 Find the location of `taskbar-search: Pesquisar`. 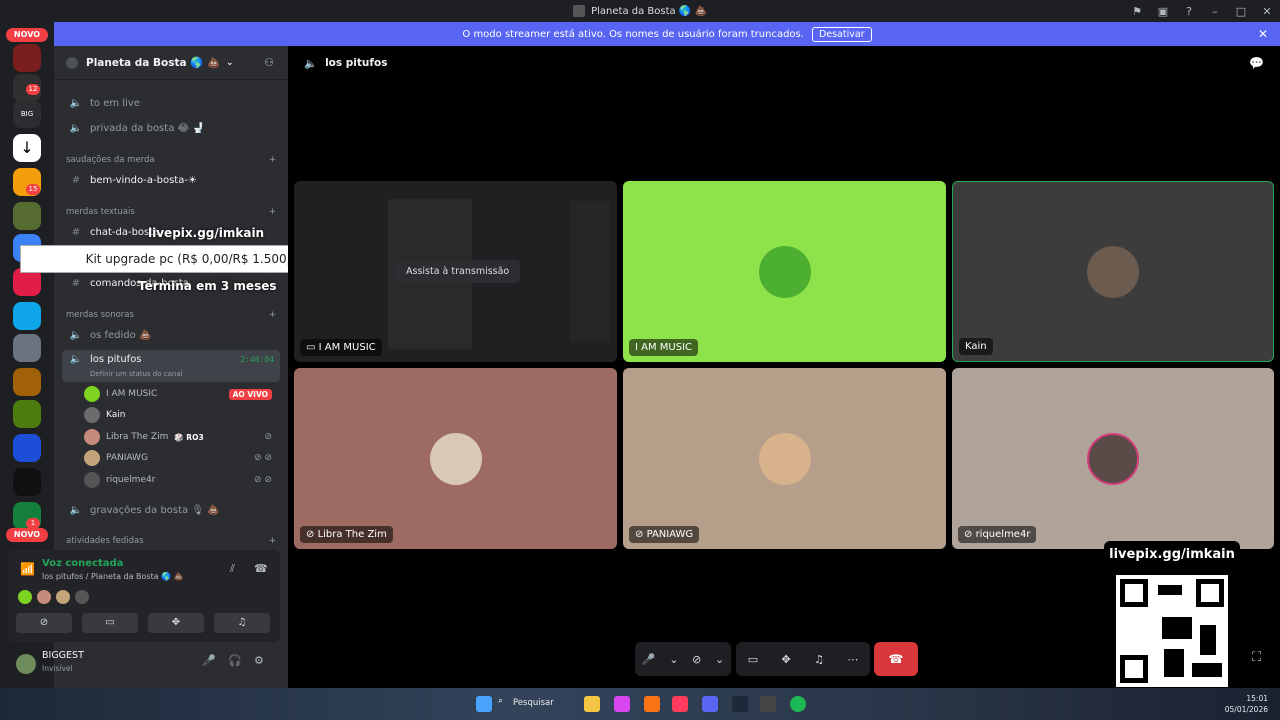

taskbar-search: Pesquisar is located at coordinates (533, 703).